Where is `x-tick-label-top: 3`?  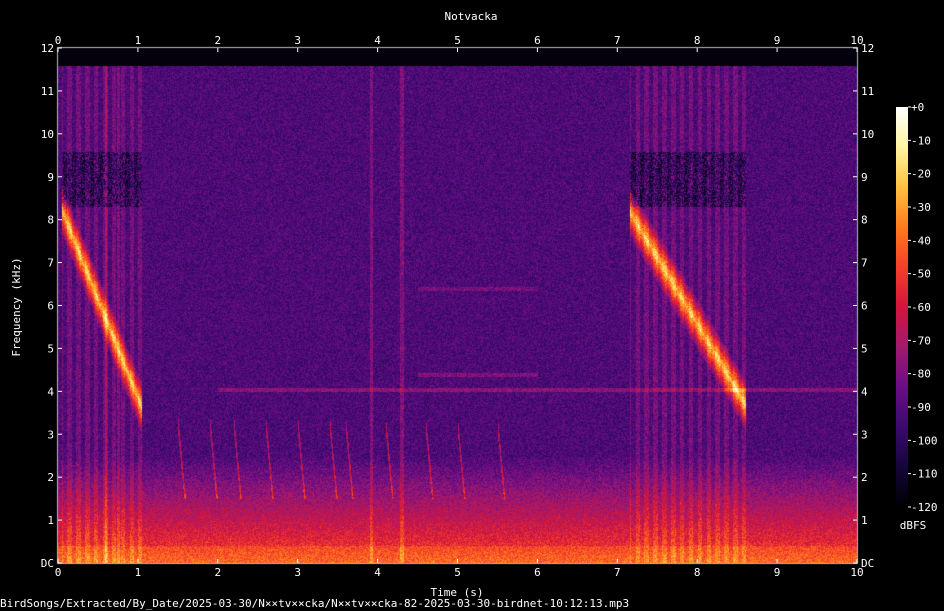 x-tick-label-top: 3 is located at coordinates (297, 40).